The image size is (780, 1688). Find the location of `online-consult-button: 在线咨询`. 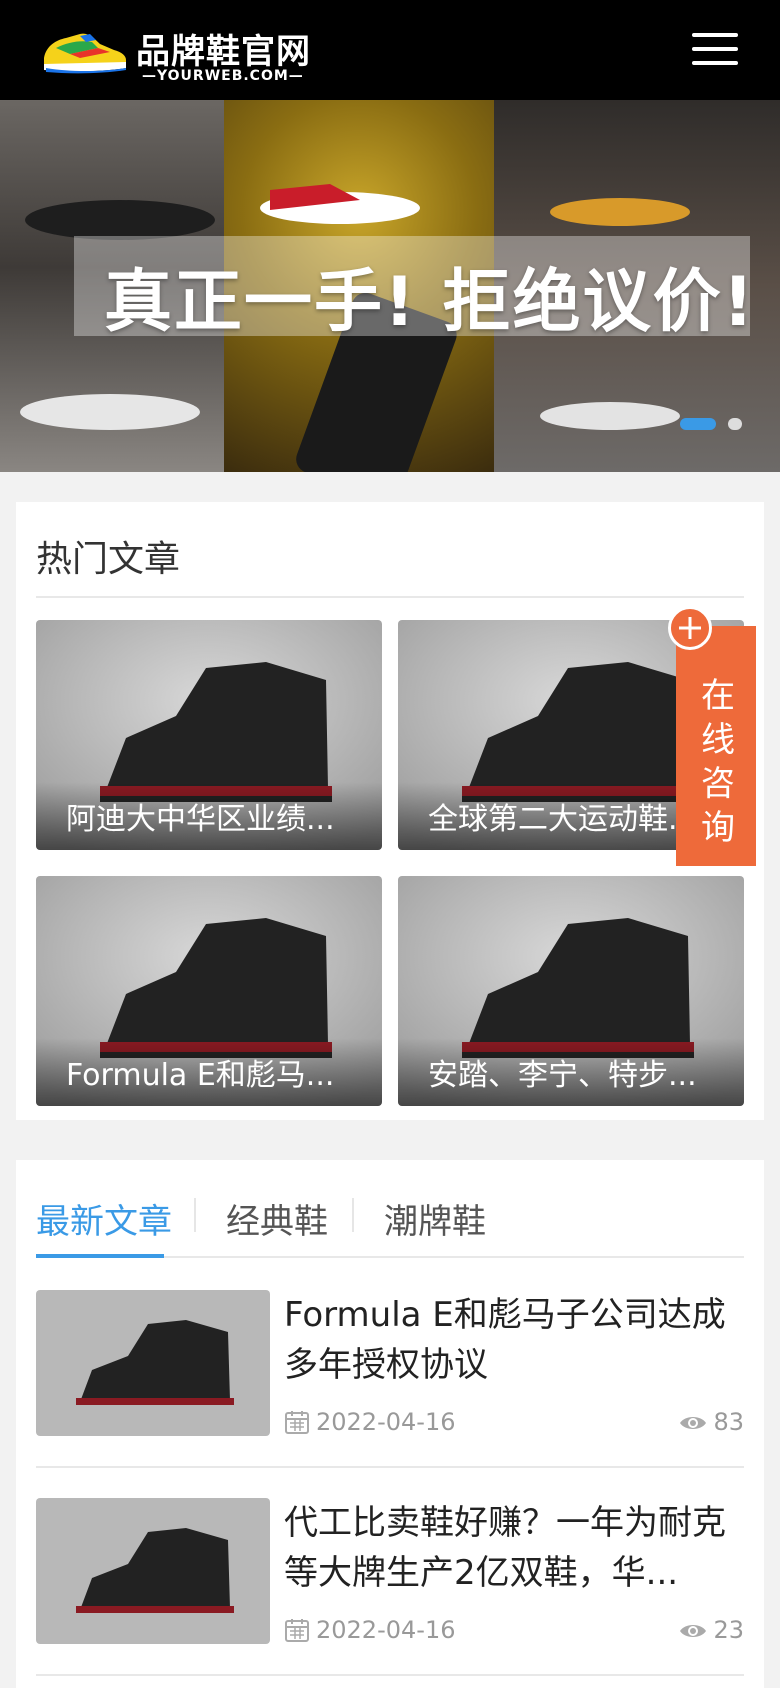

online-consult-button: 在线咨询 is located at coordinates (712, 736).